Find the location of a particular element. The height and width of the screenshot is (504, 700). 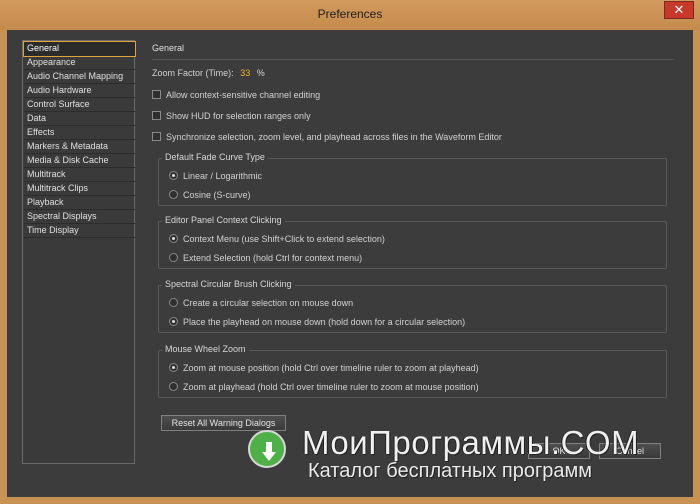

category-item-markers-metadata: Markers & Metadata is located at coordinates (79, 147).